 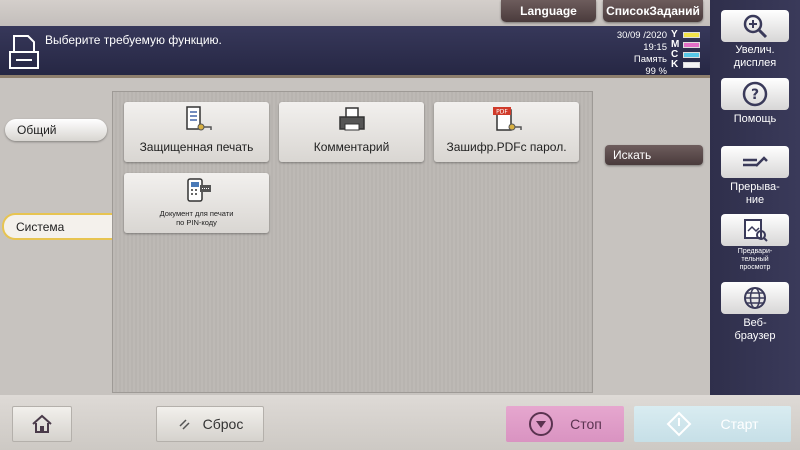 I want to click on web-browser-button, so click(x=755, y=298).